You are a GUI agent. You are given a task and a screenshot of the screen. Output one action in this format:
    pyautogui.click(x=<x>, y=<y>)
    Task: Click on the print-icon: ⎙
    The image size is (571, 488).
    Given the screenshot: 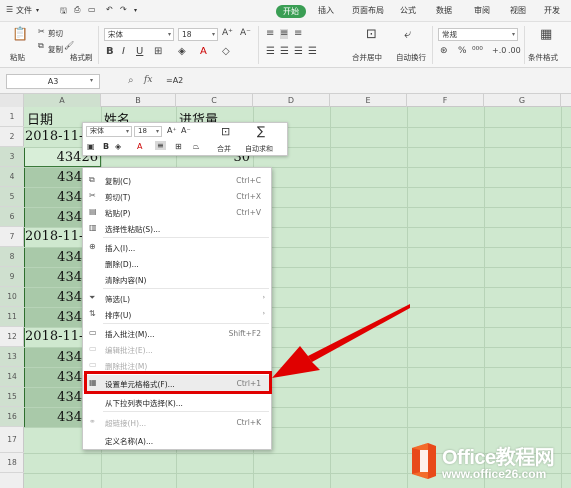 What is the action you would take?
    pyautogui.click(x=77, y=10)
    